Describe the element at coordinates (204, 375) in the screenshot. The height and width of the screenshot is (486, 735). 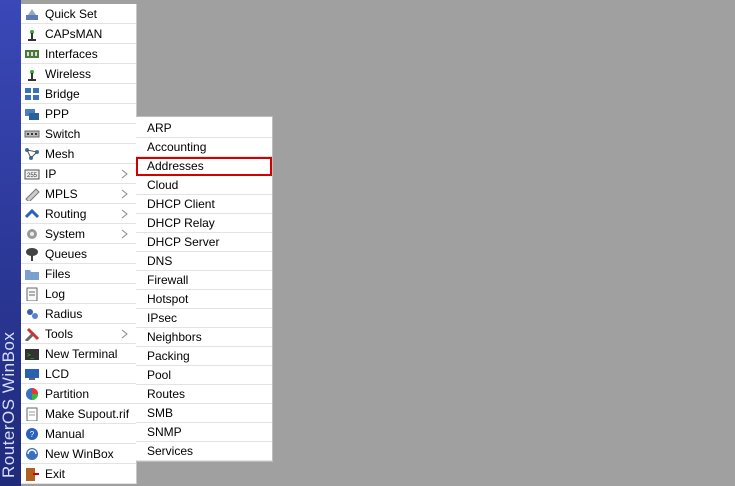
I see `submenu-item-pool: Pool` at that location.